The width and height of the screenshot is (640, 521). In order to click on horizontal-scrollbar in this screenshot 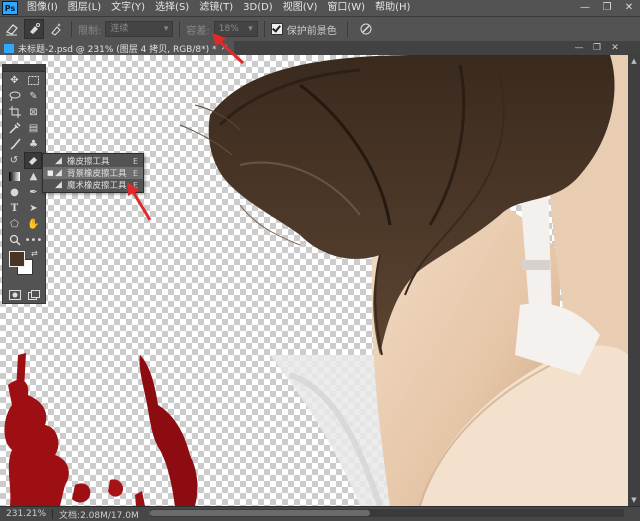, I will do `click(387, 513)`.